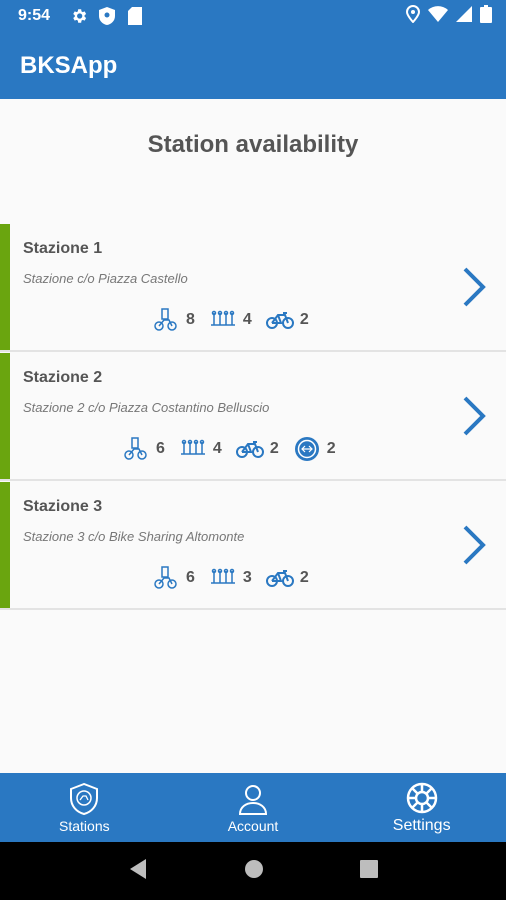 The width and height of the screenshot is (506, 900). Describe the element at coordinates (69, 65) in the screenshot. I see `app-title: BKSApp` at that location.